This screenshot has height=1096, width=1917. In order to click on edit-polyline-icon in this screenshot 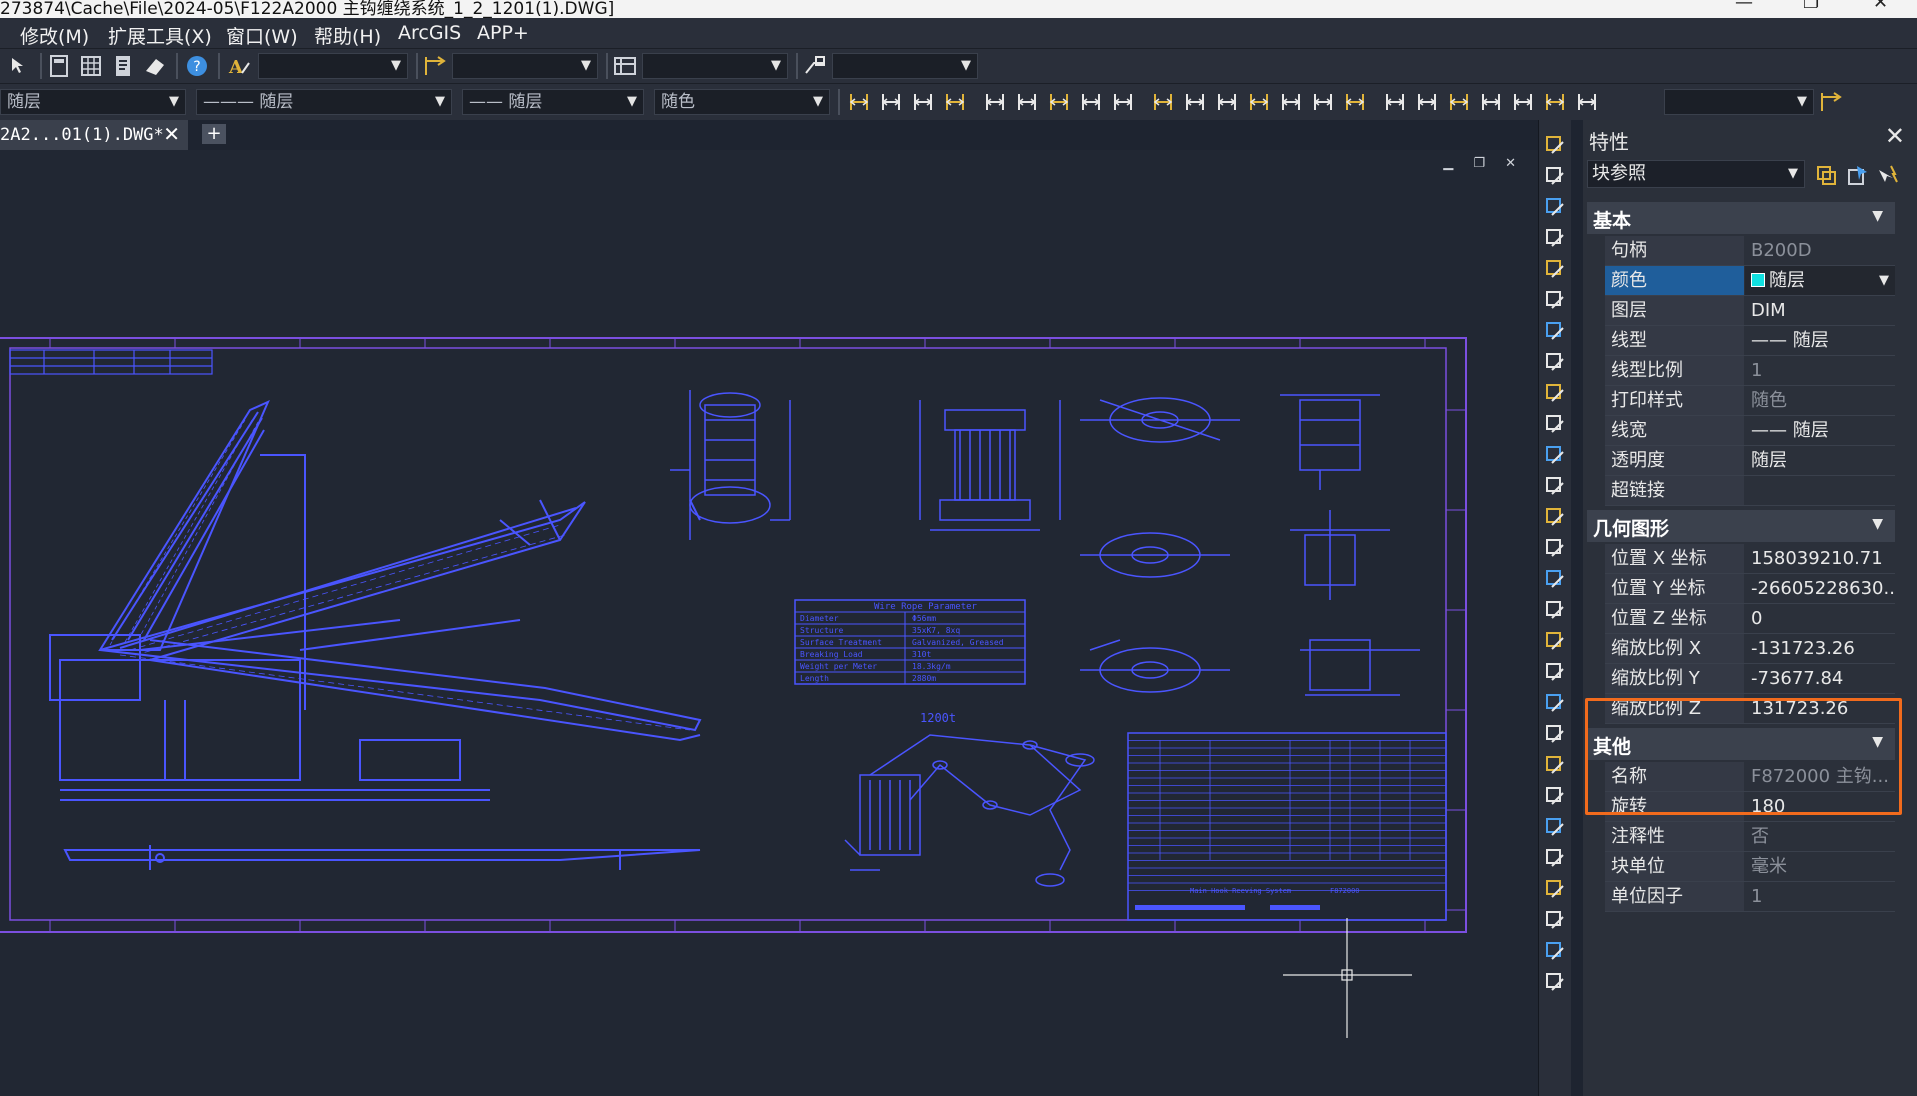, I will do `click(1555, 672)`.